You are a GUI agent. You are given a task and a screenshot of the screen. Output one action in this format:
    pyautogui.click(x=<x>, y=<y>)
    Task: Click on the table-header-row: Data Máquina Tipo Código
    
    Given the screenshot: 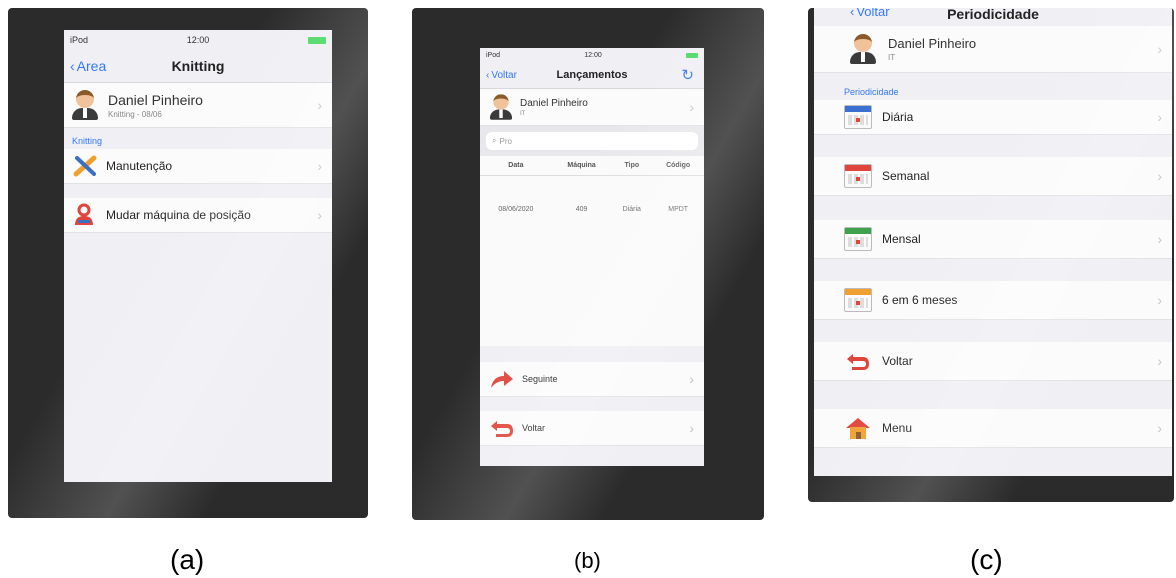 What is the action you would take?
    pyautogui.click(x=592, y=166)
    